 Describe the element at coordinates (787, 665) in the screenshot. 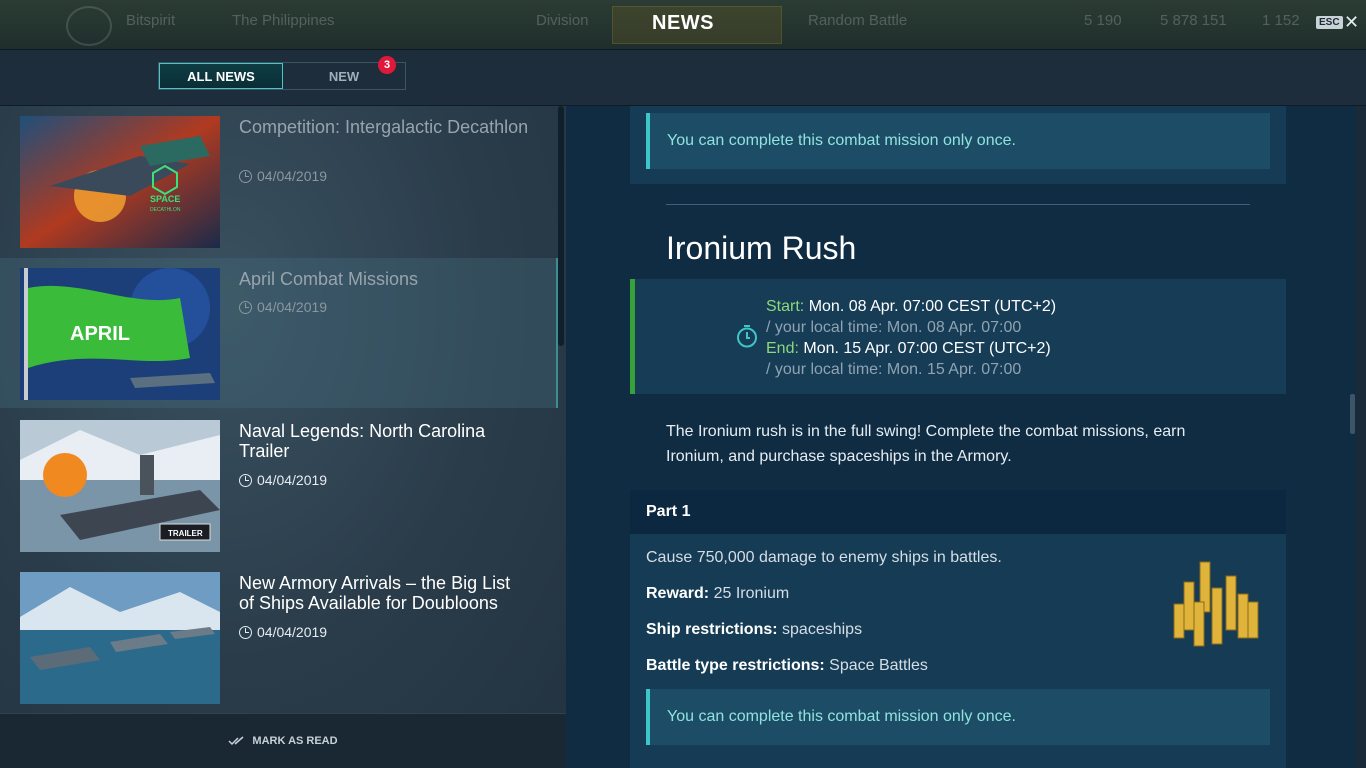

I see `battle-restrictions-line: Battle type restrictions: Space Battles` at that location.